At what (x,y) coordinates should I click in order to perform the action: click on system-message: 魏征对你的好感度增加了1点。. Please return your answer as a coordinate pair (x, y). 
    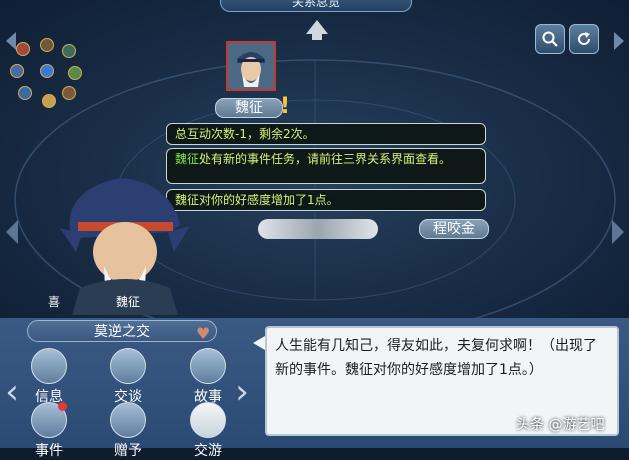
    Looking at the image, I should click on (326, 200).